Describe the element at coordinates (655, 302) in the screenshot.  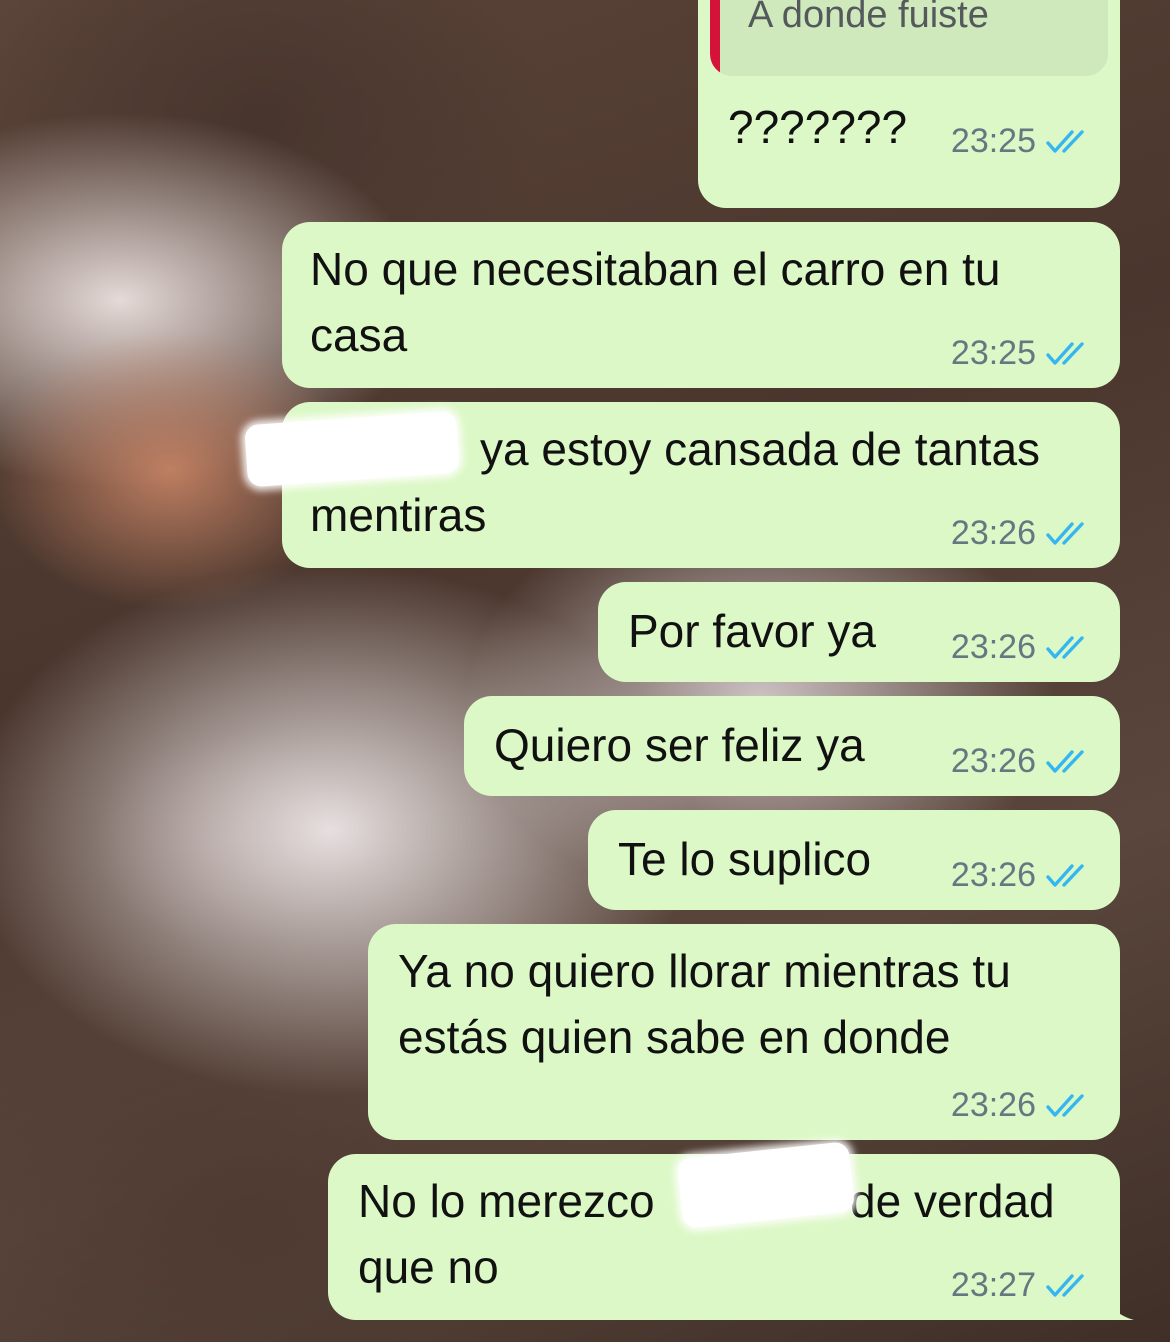
I see `message-text: No que necesitaban el carro en tu casa` at that location.